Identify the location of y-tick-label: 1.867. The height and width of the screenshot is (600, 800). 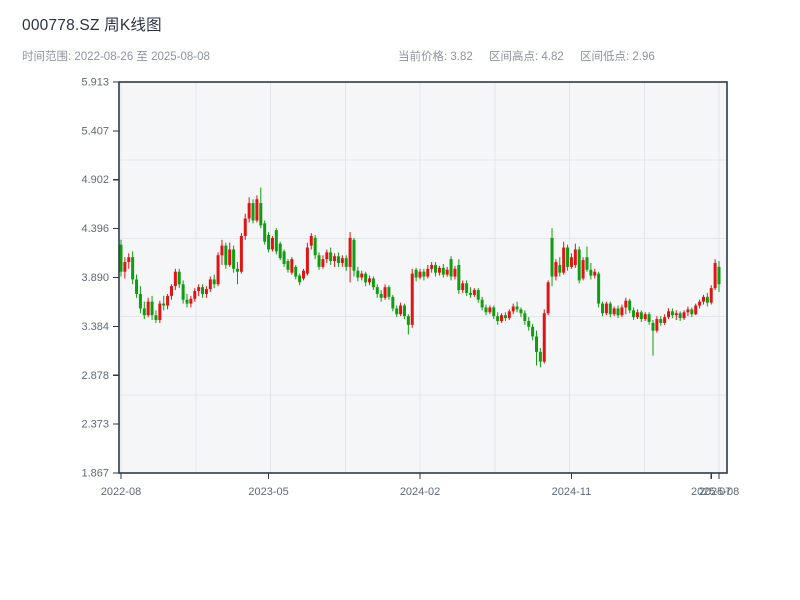
(95, 474).